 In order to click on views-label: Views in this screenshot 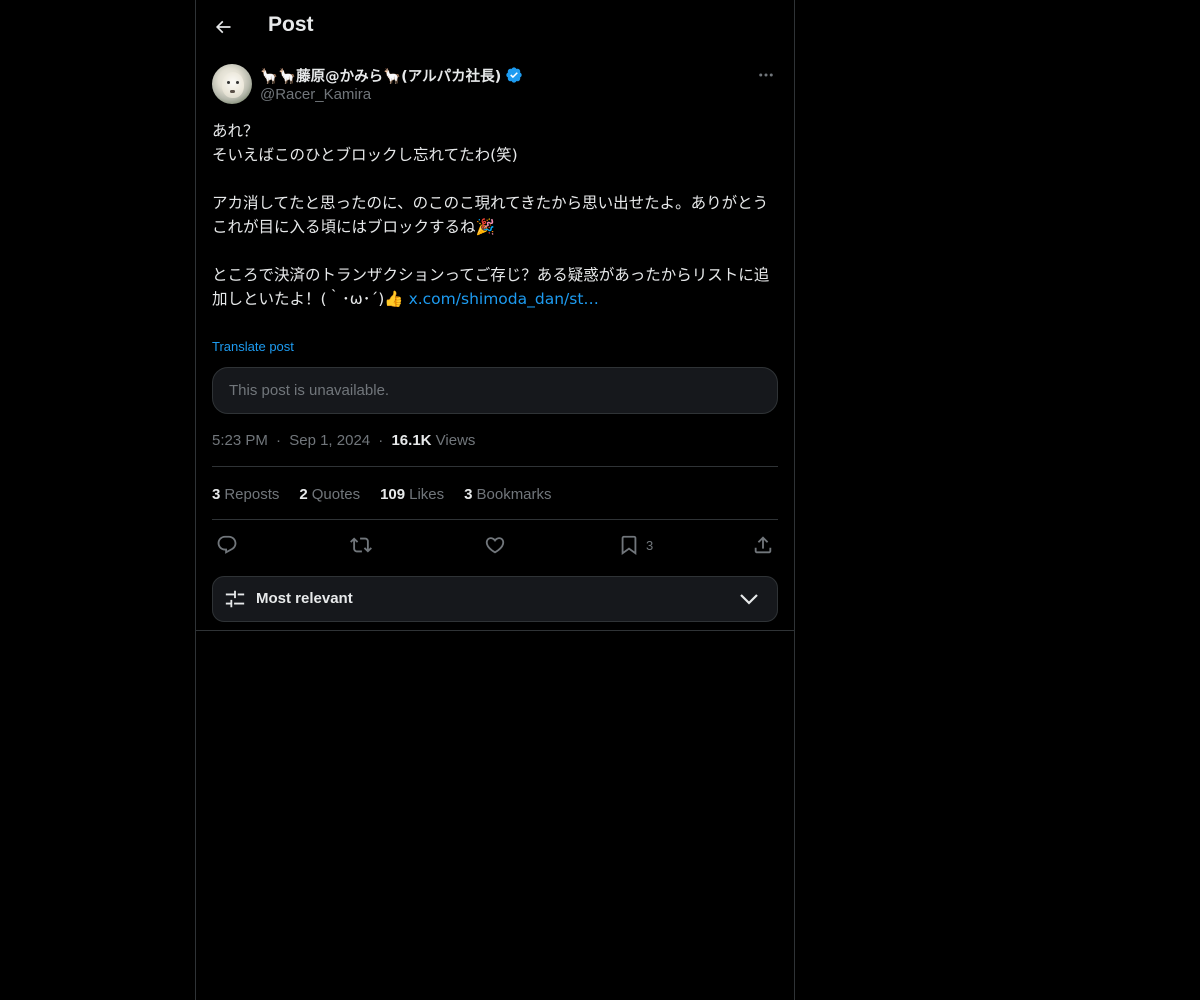, I will do `click(455, 440)`.